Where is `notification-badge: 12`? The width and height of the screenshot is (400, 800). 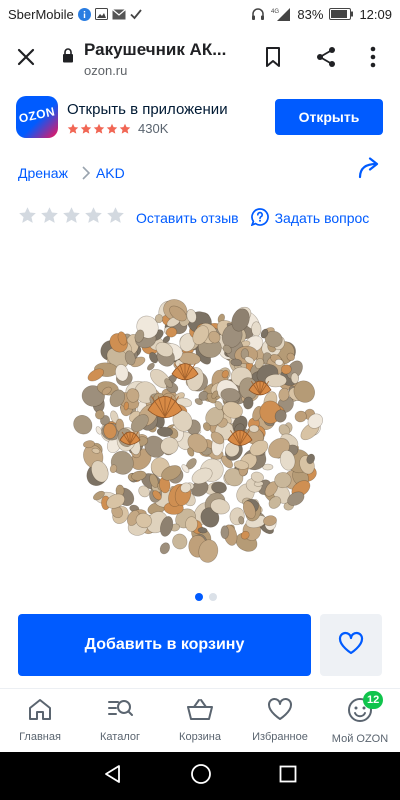 notification-badge: 12 is located at coordinates (373, 700).